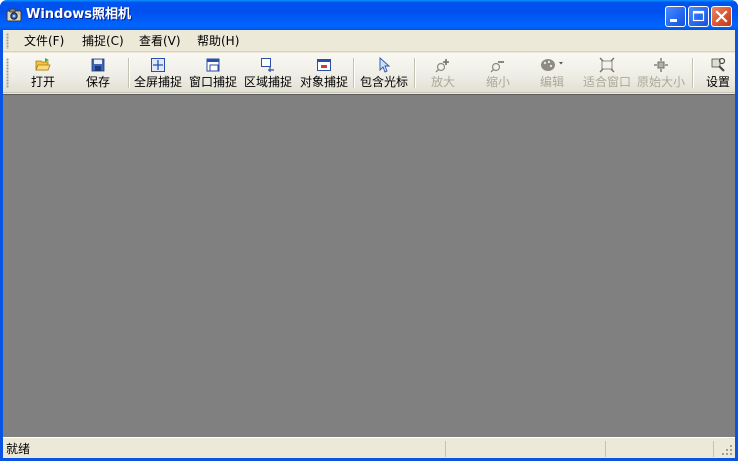 This screenshot has width=738, height=461. What do you see at coordinates (661, 65) in the screenshot?
I see `actual-size-icon` at bounding box center [661, 65].